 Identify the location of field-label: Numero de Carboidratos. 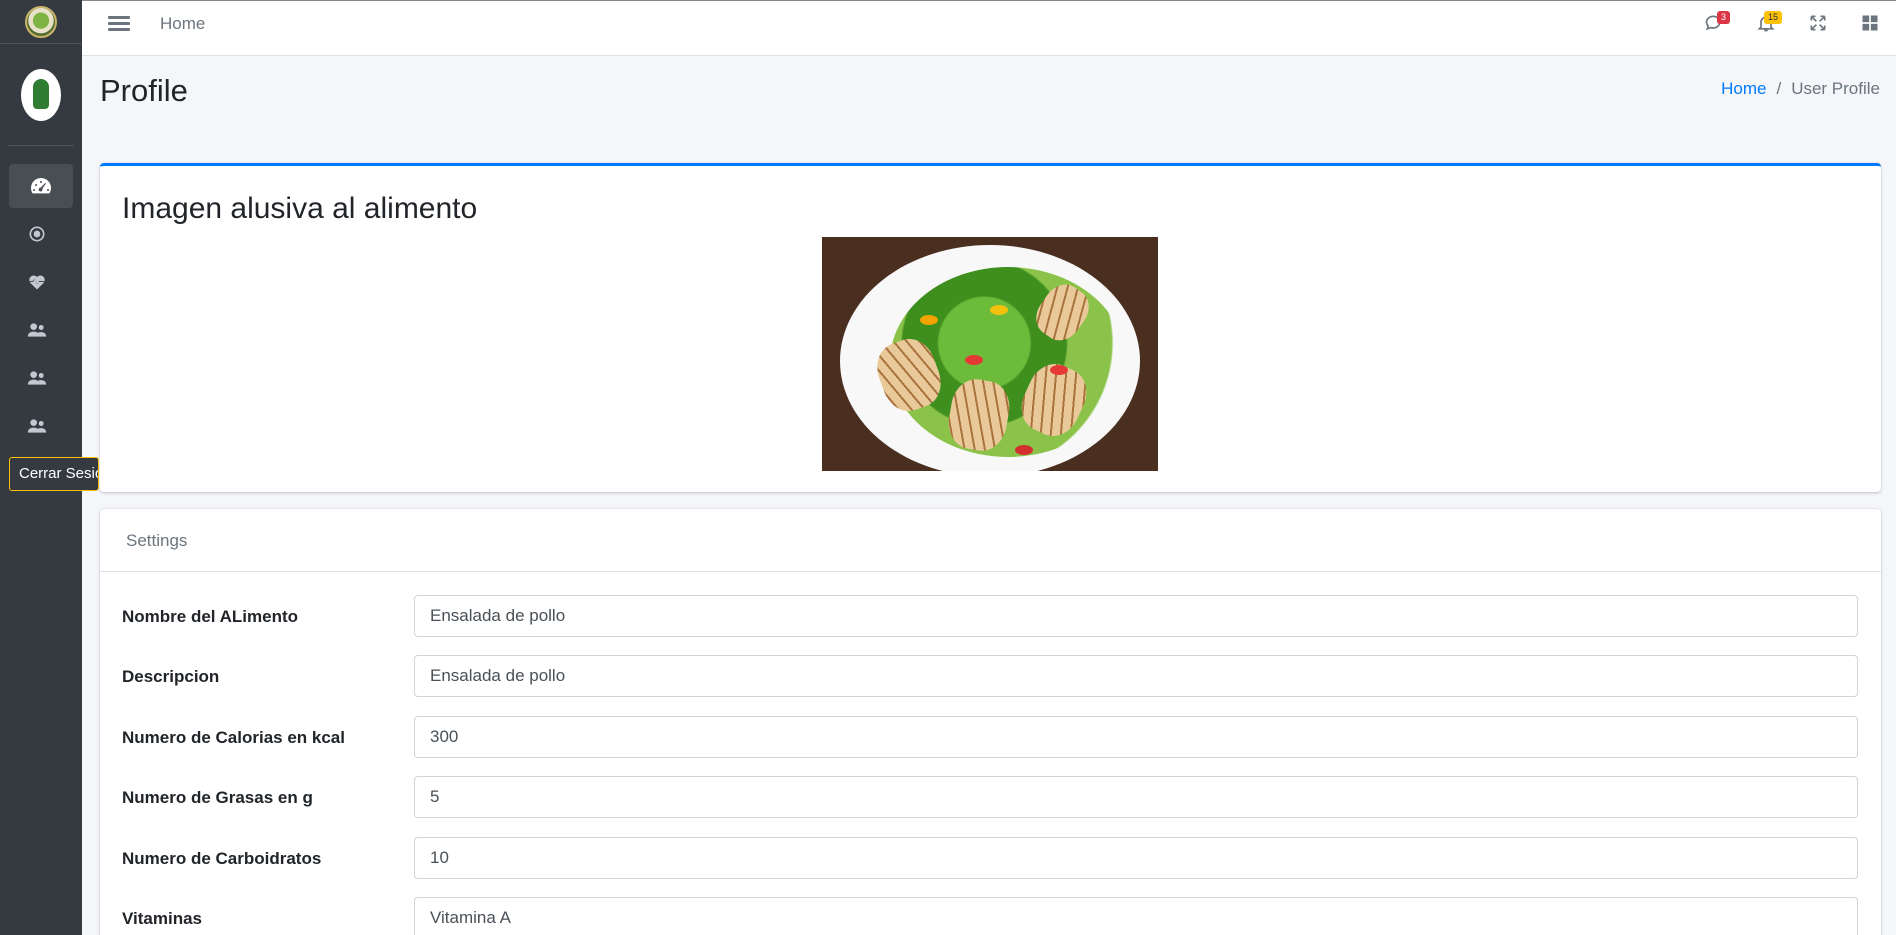
(222, 858).